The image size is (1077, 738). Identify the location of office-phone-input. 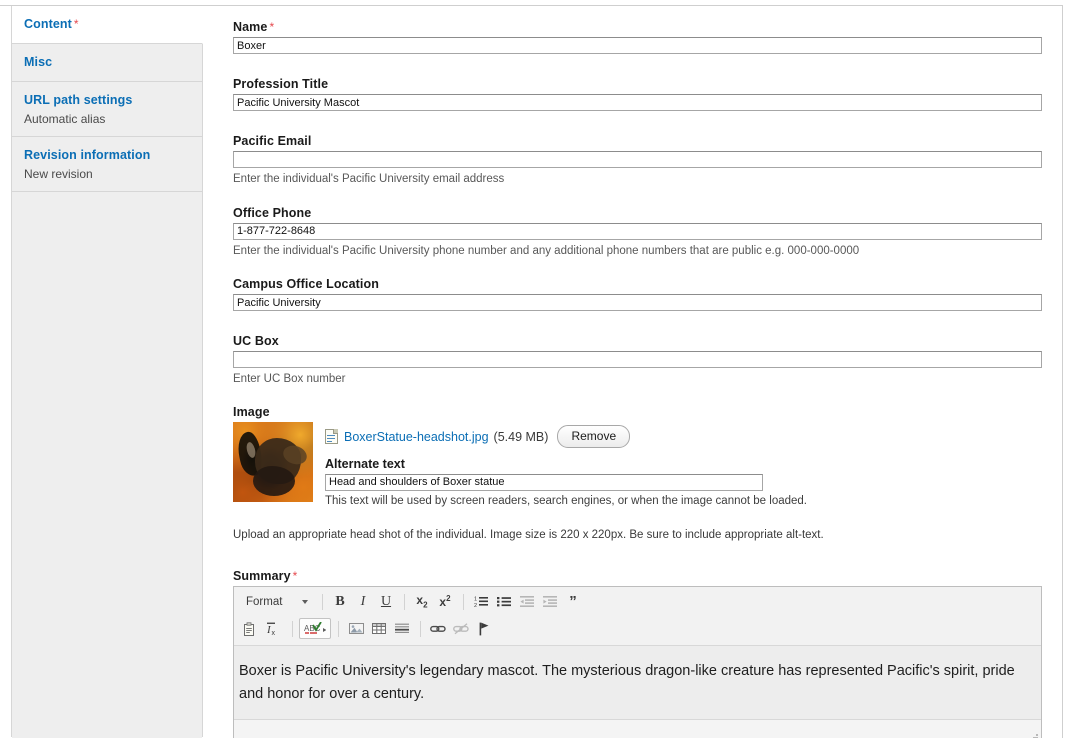
(637, 231).